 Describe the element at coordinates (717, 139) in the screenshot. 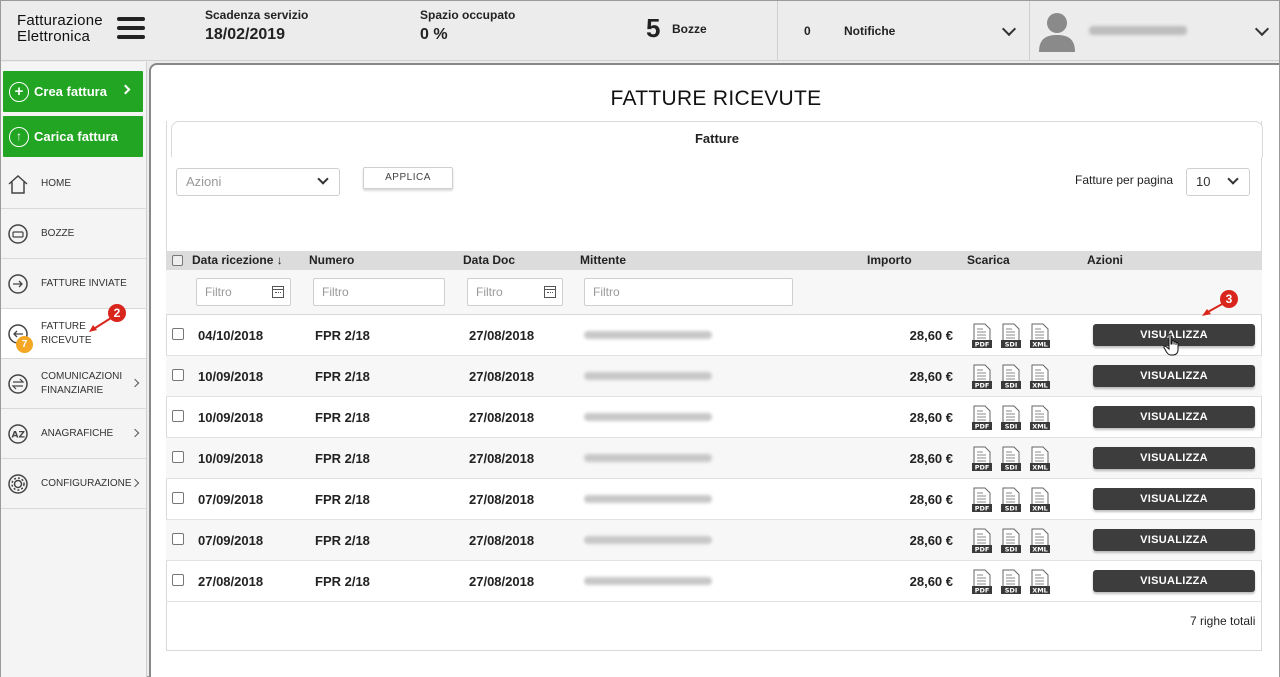

I see `tab-fatture: Fatture` at that location.